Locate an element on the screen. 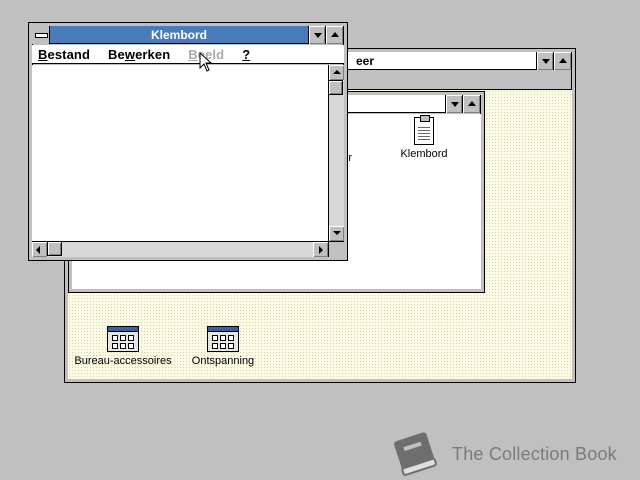 The width and height of the screenshot is (640, 480). clipboard-title: Klembord is located at coordinates (179, 34).